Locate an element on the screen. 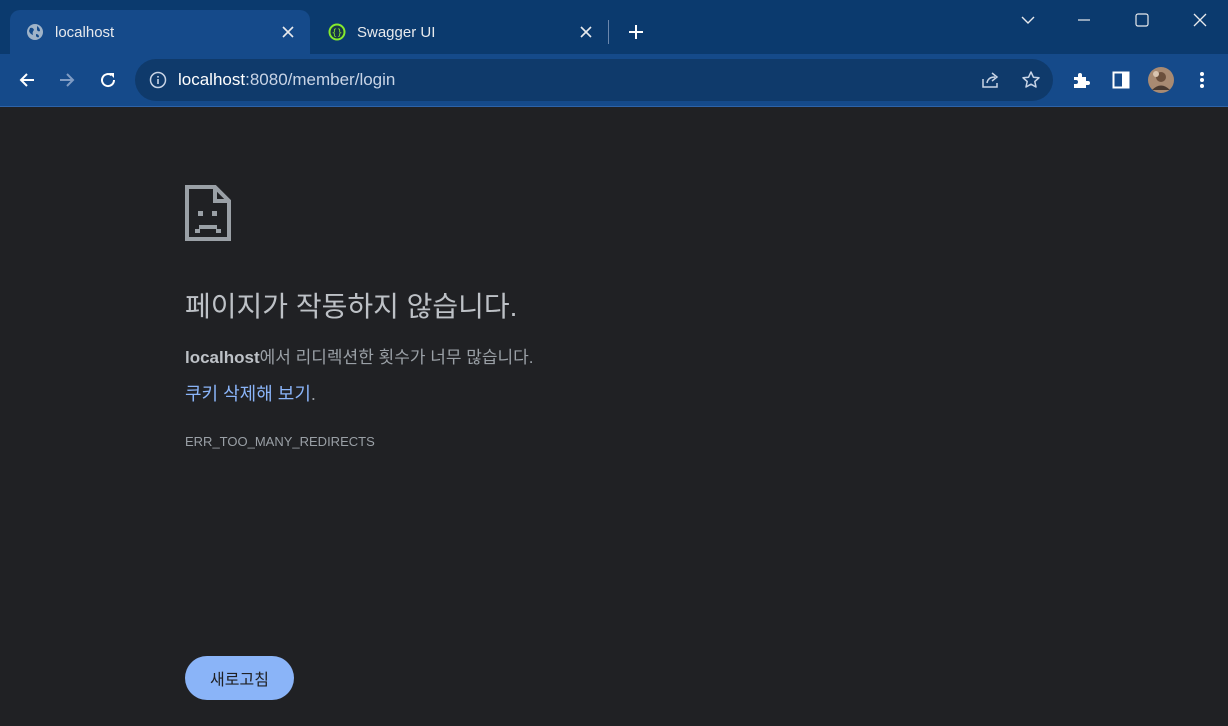 This screenshot has width=1228, height=726. puzzle-icon is located at coordinates (1082, 80).